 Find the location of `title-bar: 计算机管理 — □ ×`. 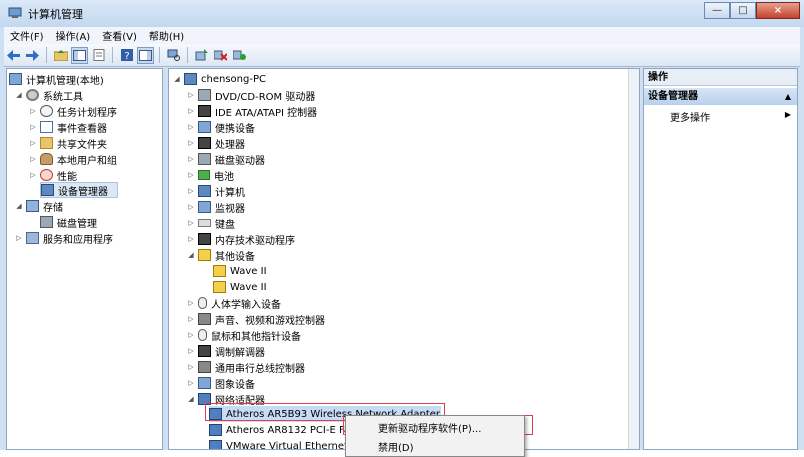

title-bar: 计算机管理 — □ × is located at coordinates (402, 13).